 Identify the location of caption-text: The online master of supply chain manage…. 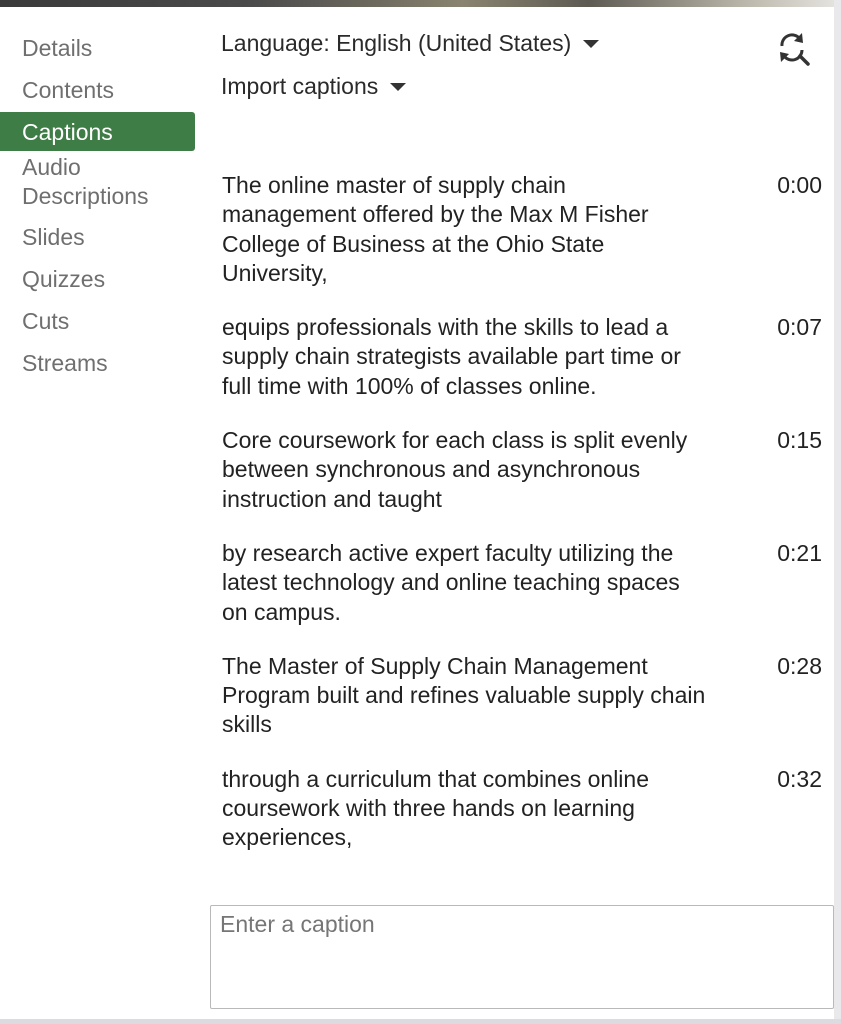
(435, 229).